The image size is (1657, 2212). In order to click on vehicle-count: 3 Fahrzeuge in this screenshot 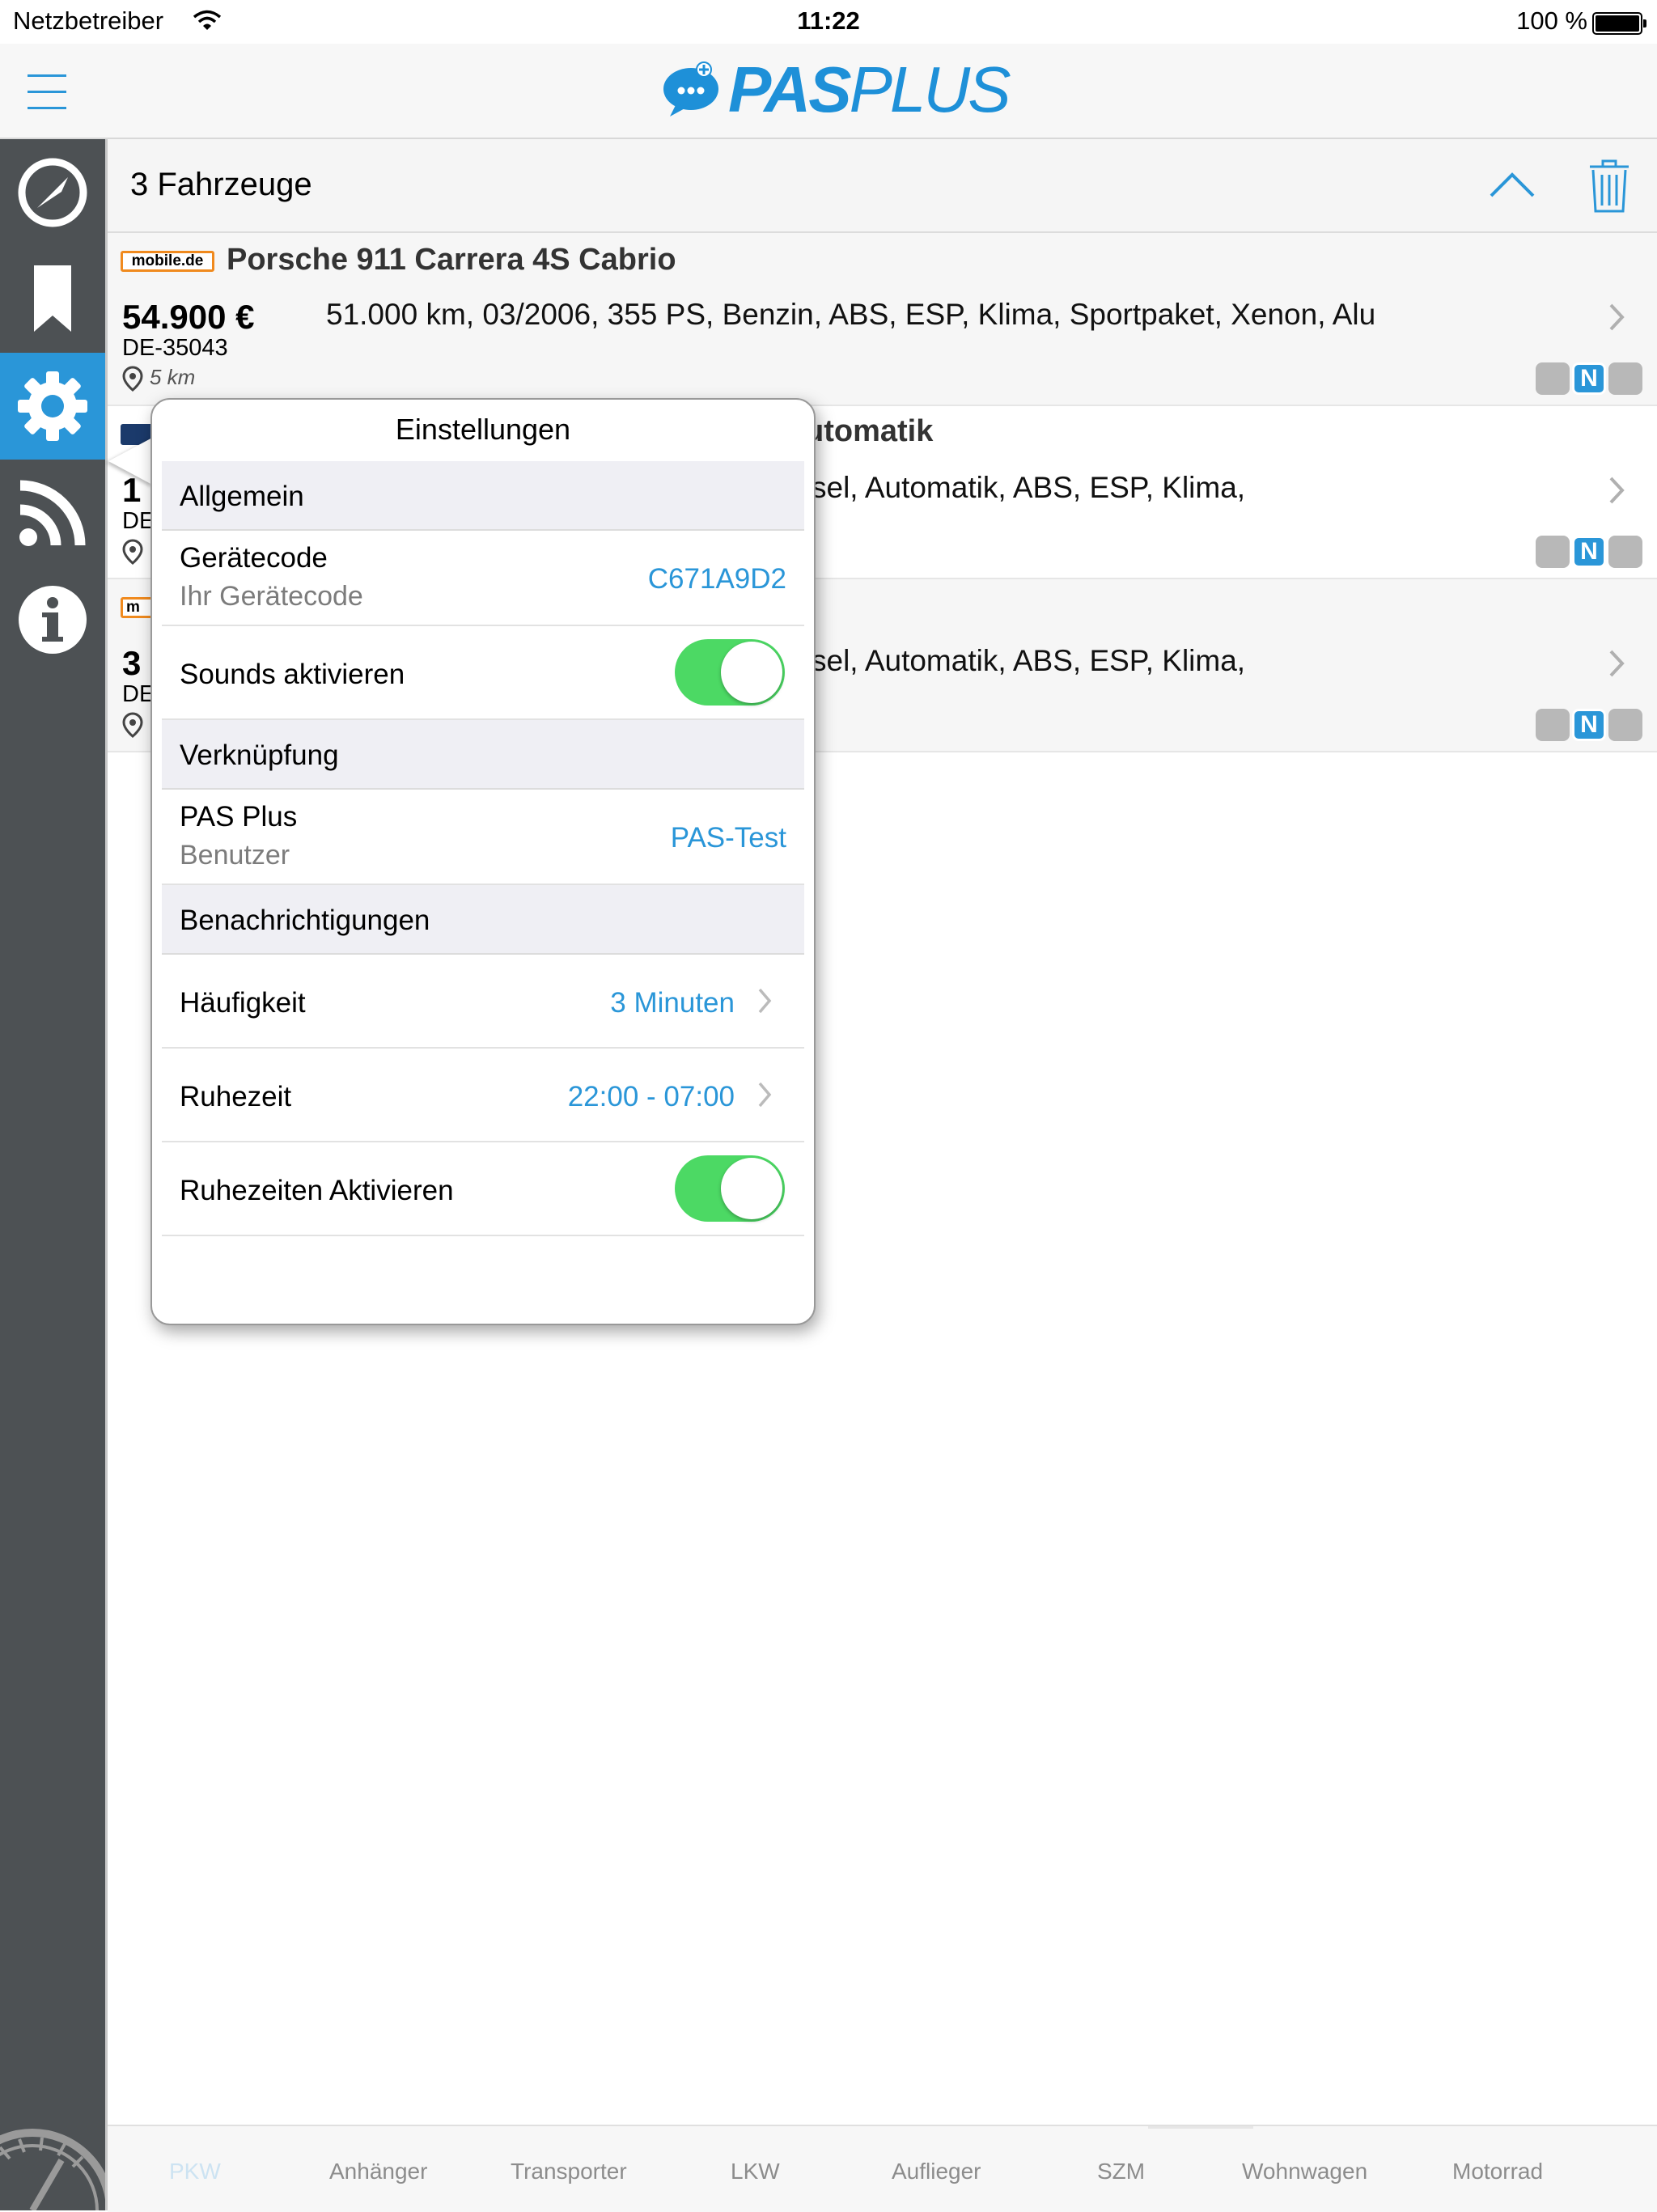, I will do `click(221, 184)`.